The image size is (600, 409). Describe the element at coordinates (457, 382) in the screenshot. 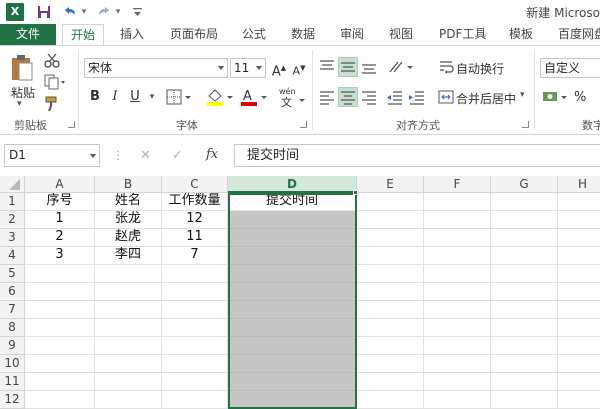

I see `cell-f11` at that location.